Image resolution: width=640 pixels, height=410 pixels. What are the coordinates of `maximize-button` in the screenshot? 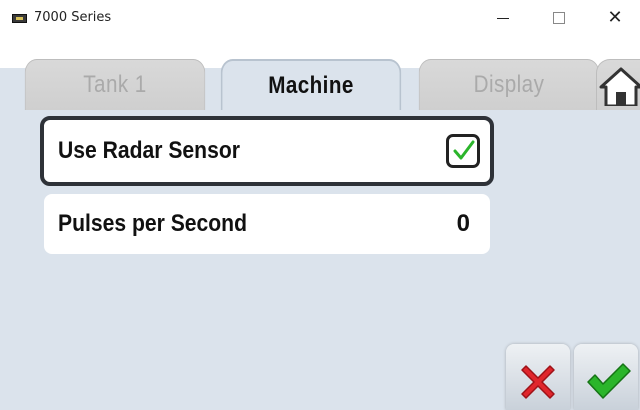 It's located at (559, 18).